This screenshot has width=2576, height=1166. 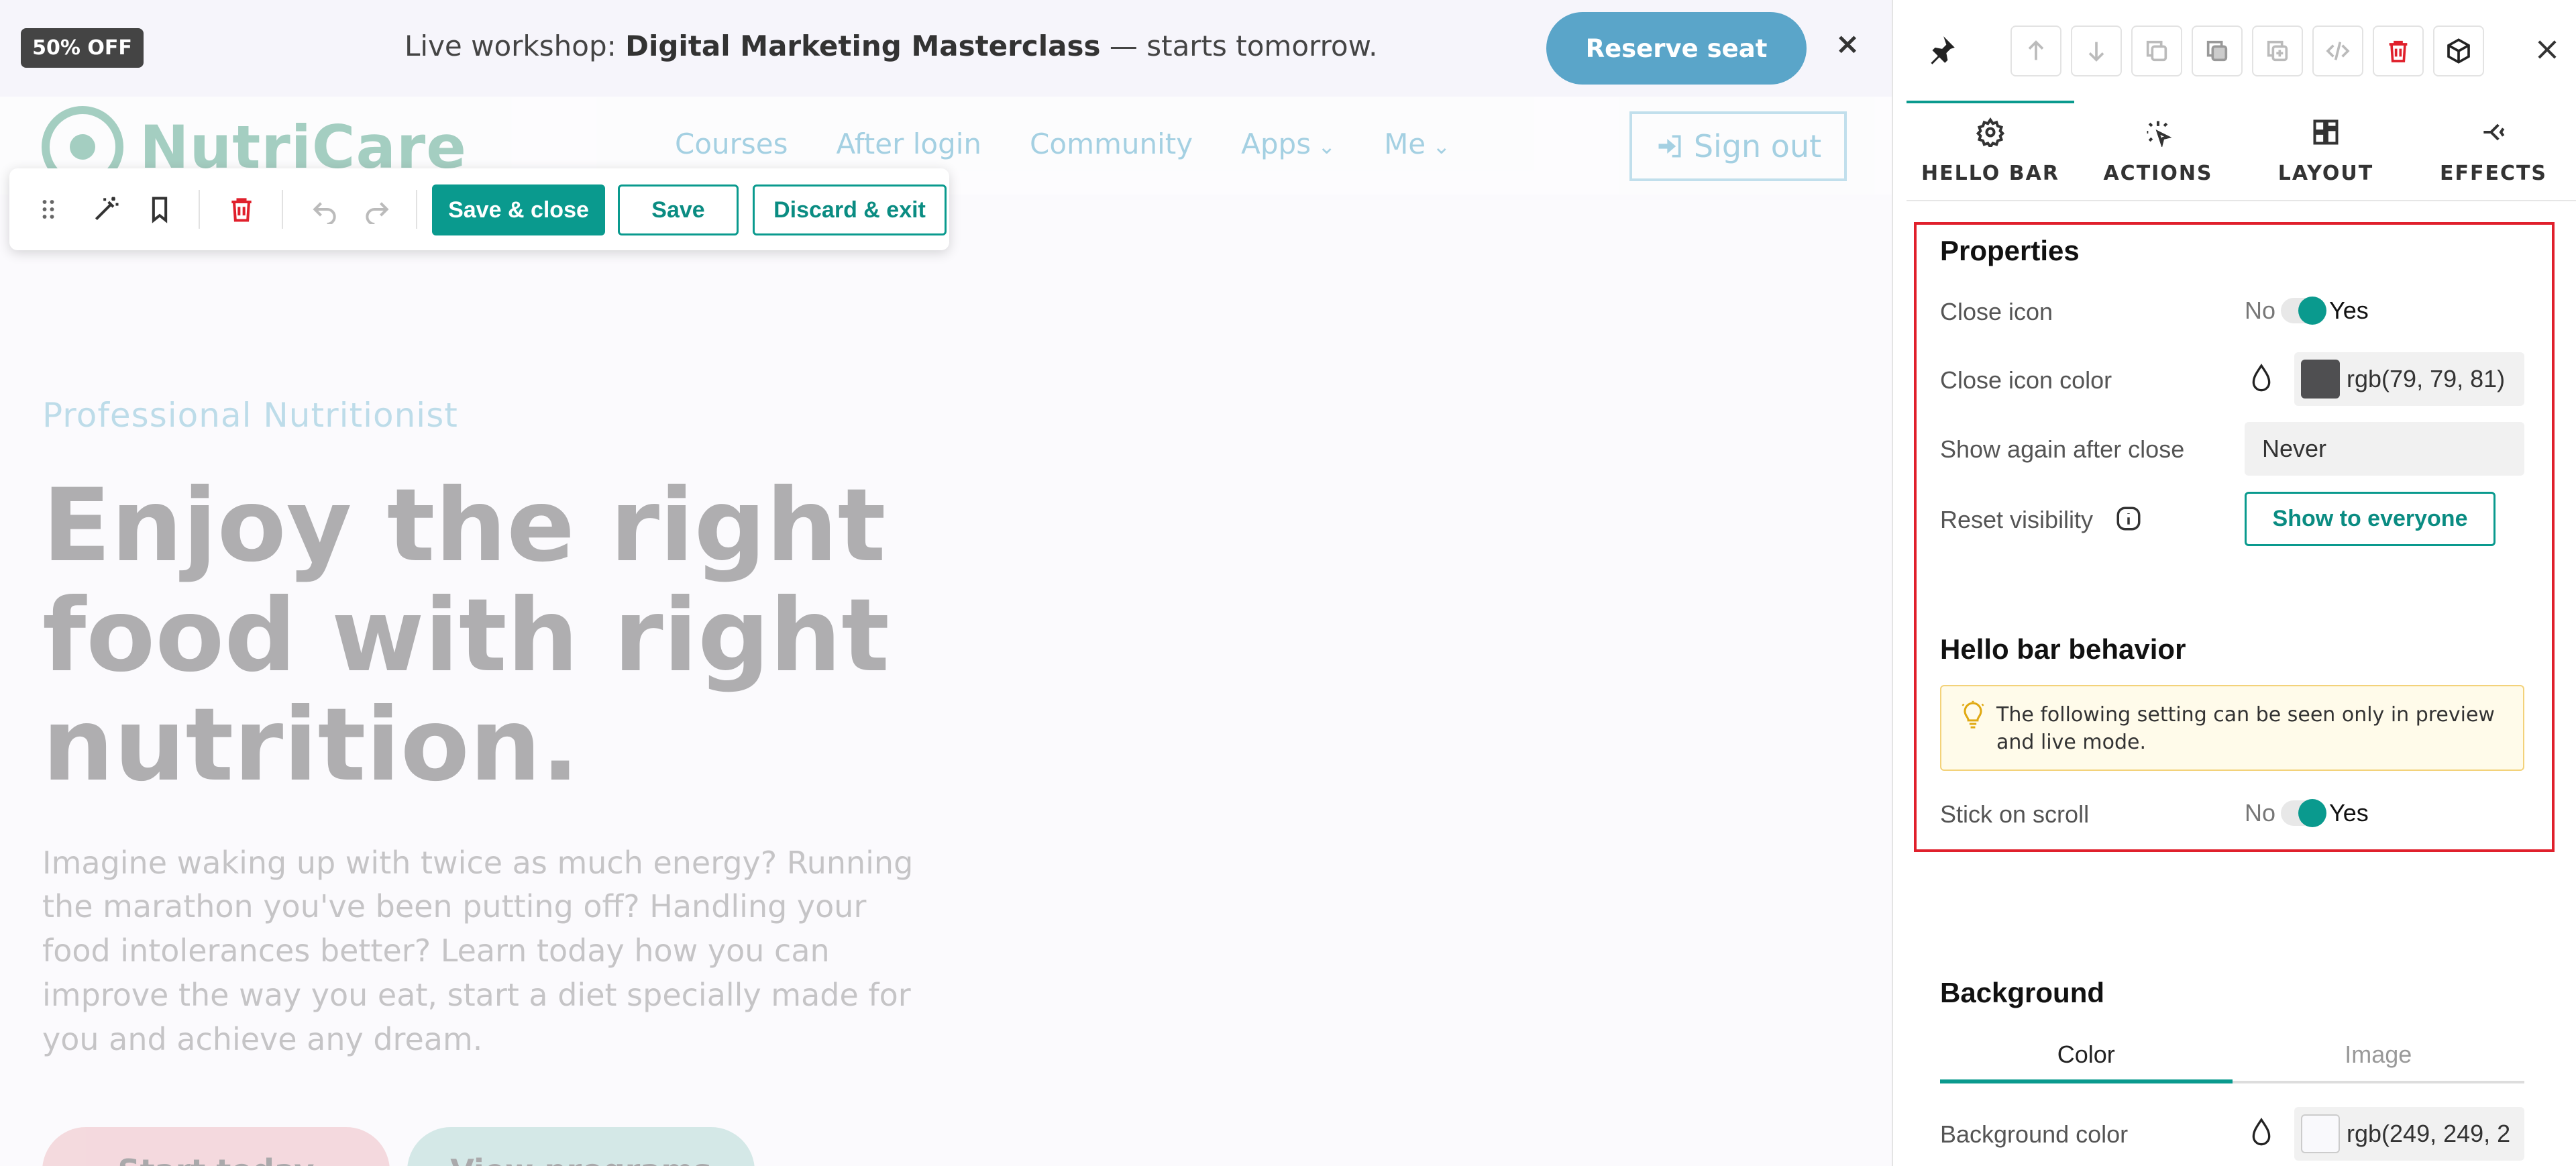 What do you see at coordinates (2426, 378) in the screenshot?
I see `close-icon-color-value: rgb(79, 79, 81)` at bounding box center [2426, 378].